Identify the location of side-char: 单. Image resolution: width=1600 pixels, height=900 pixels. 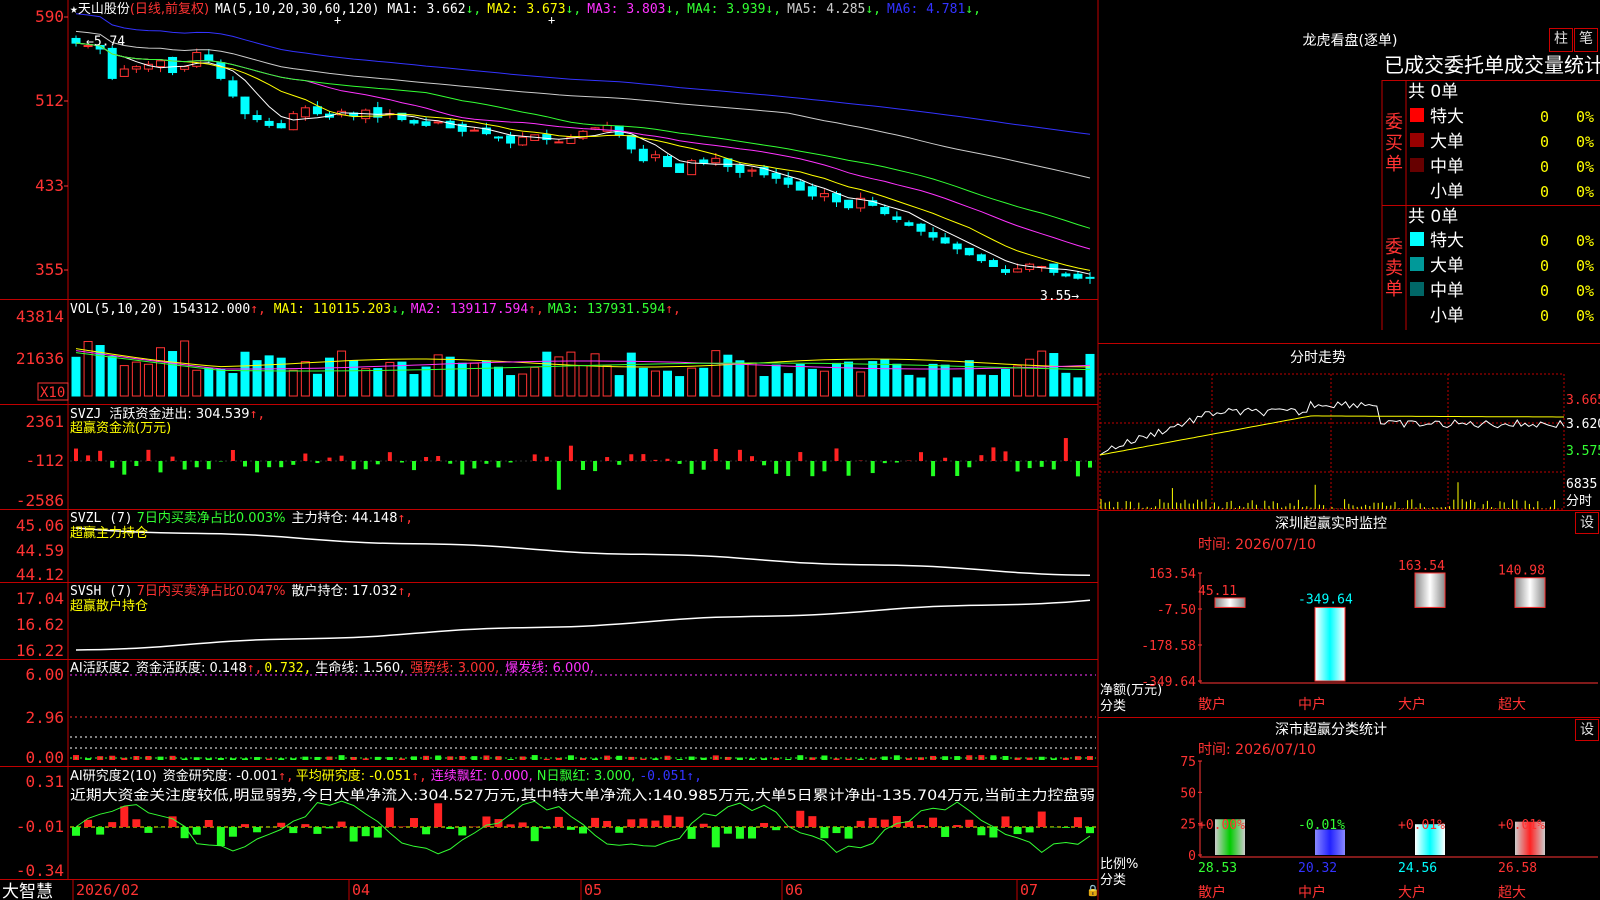
(1394, 164).